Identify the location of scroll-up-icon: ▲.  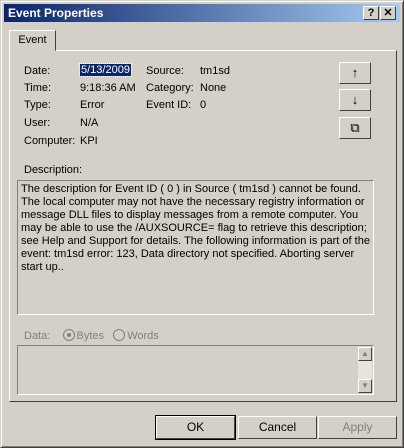
(365, 354).